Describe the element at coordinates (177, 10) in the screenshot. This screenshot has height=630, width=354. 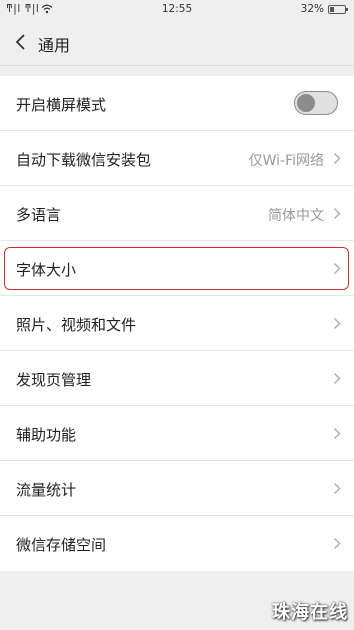
I see `status-bar: ͳ|l ͳ|l 12:55 32%` at that location.